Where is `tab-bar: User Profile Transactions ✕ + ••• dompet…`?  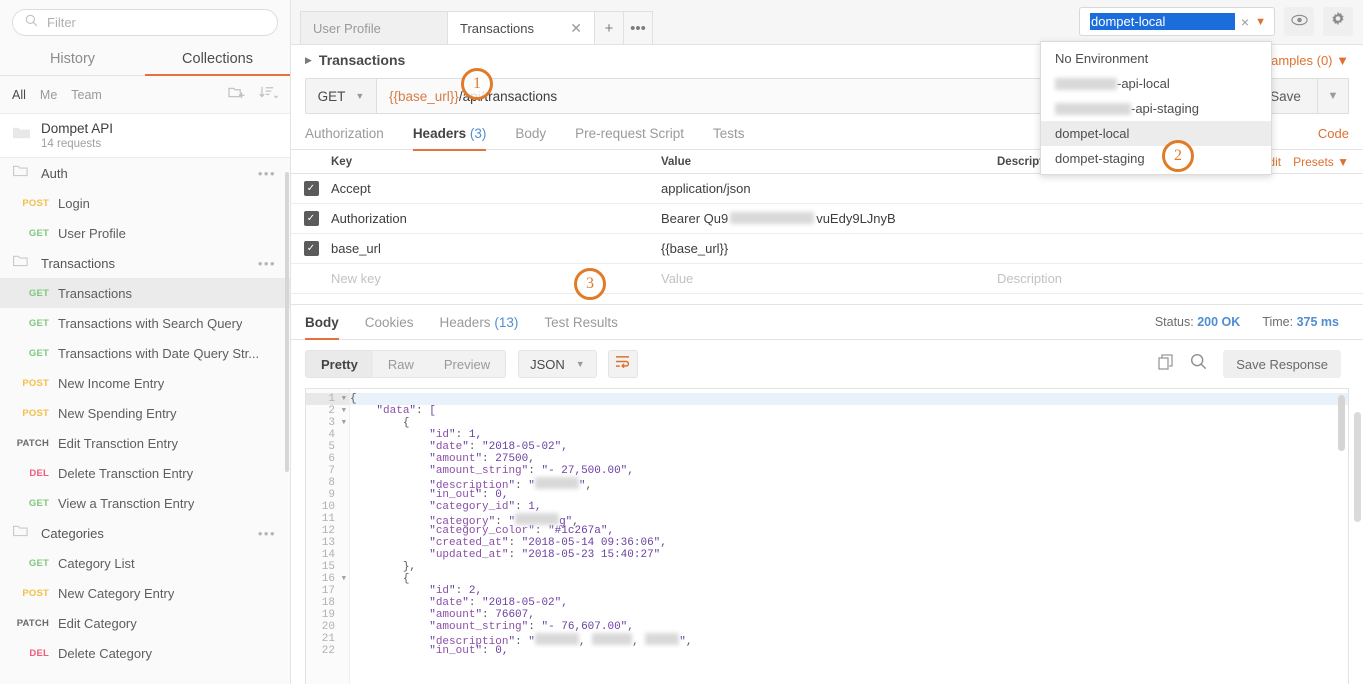 tab-bar: User Profile Transactions ✕ + ••• dompet… is located at coordinates (827, 22).